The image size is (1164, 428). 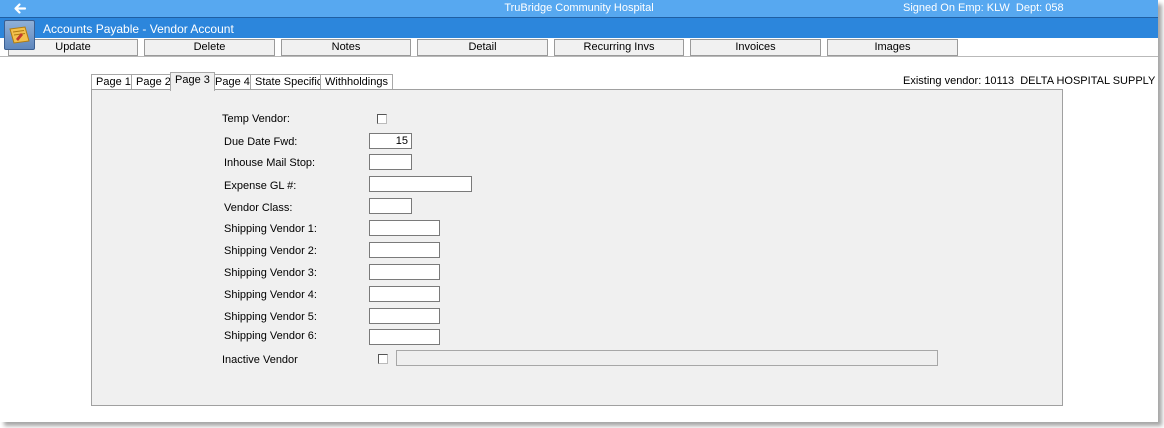 What do you see at coordinates (404, 250) in the screenshot?
I see `shipping-vendor-2-field` at bounding box center [404, 250].